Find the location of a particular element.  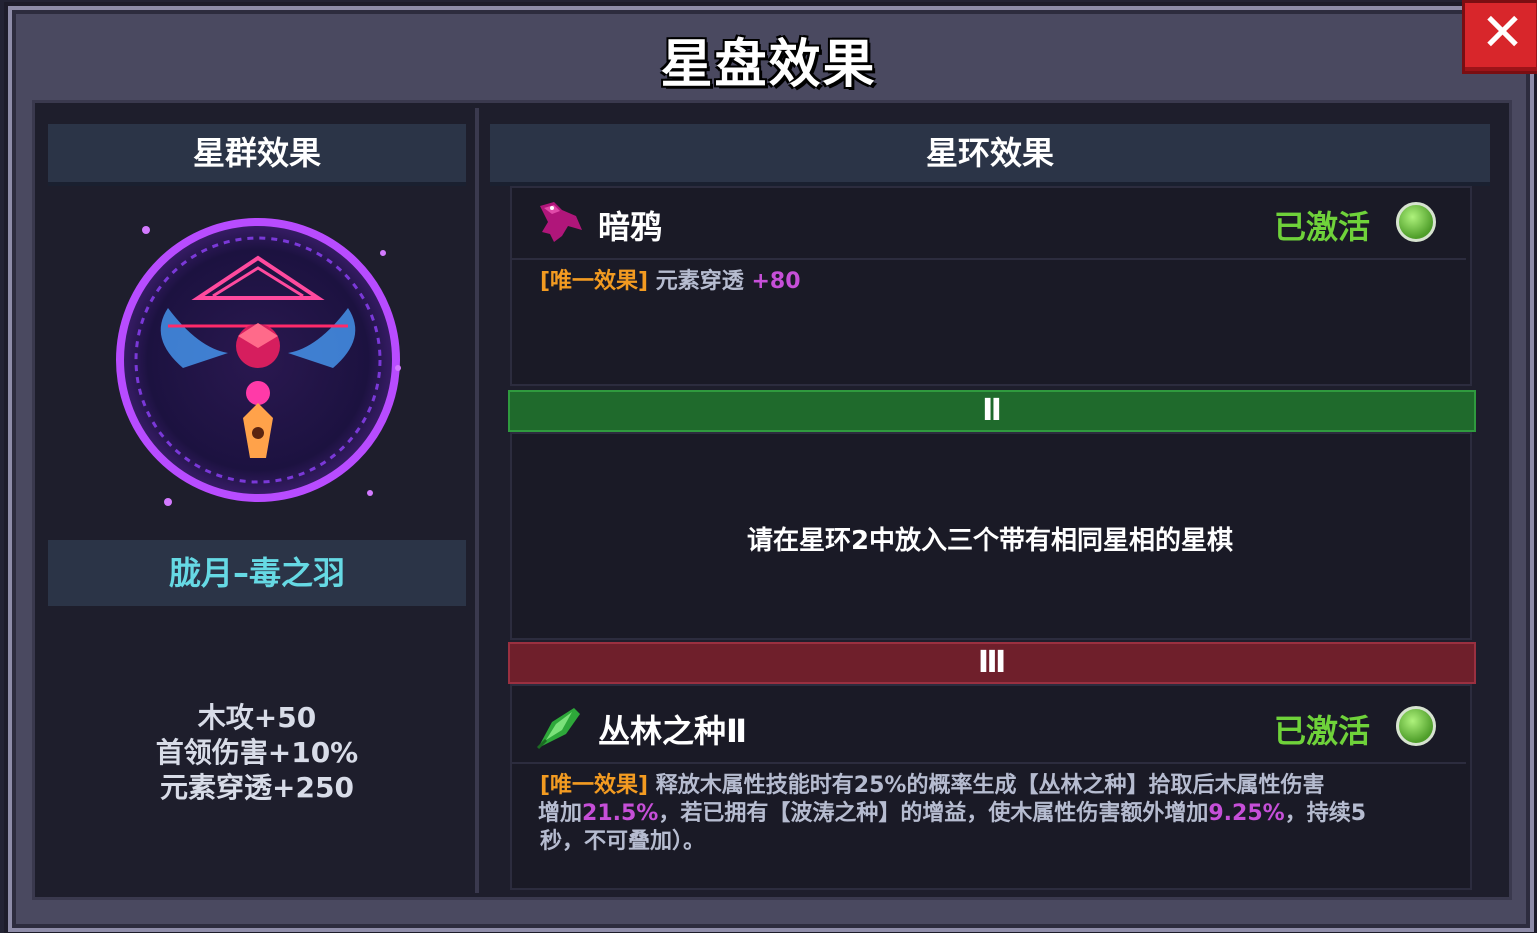

ring1-status: 已激活 is located at coordinates (1321, 227).